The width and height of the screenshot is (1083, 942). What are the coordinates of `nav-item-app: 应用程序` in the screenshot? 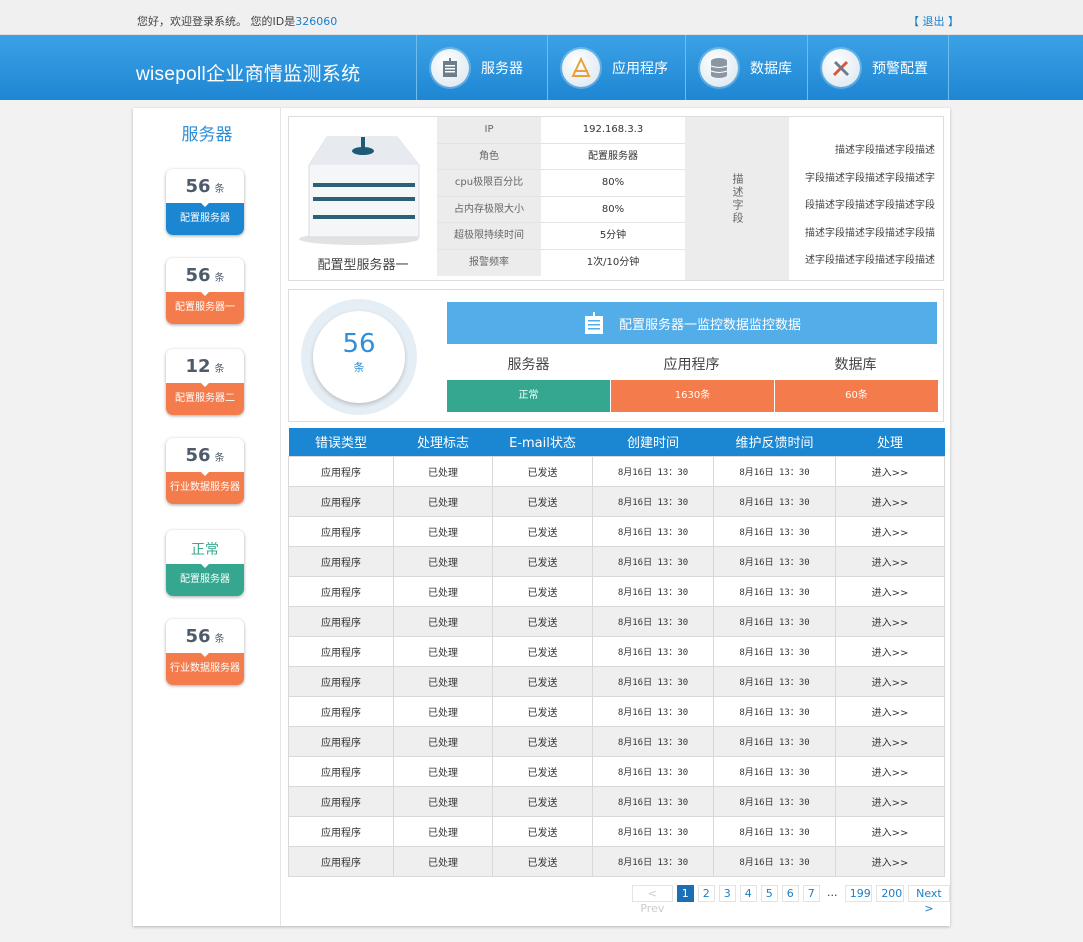 It's located at (616, 67).